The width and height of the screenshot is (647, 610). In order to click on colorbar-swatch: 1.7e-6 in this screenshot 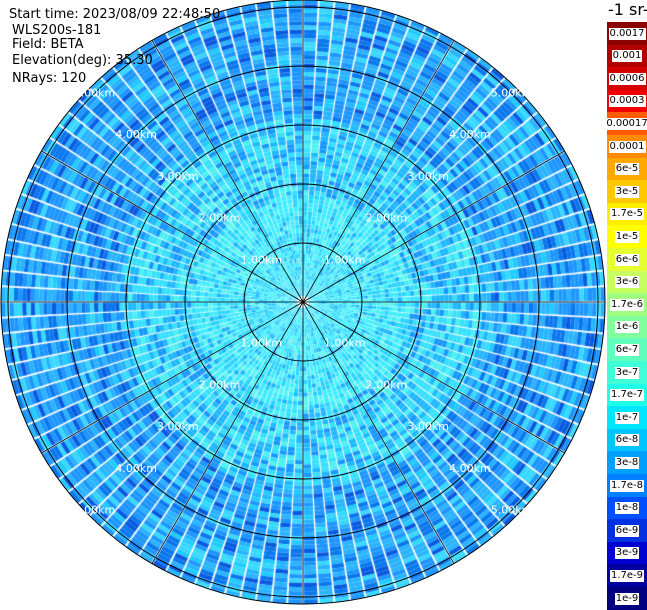, I will do `click(627, 305)`.